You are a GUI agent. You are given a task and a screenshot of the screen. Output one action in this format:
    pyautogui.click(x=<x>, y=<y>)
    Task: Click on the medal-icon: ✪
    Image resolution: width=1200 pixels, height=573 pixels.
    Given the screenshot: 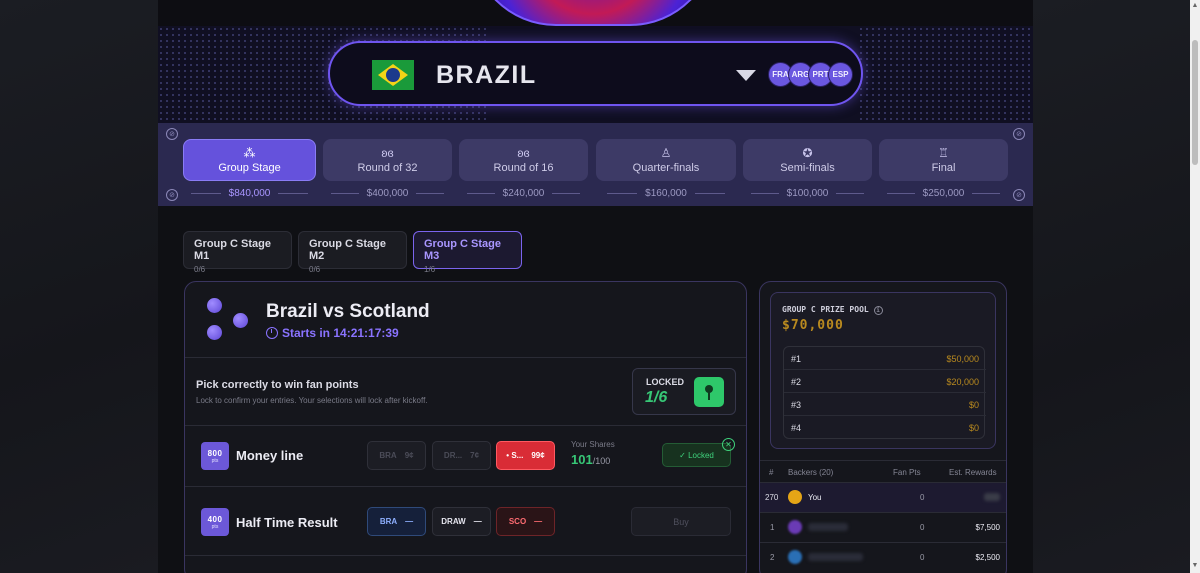 What is the action you would take?
    pyautogui.click(x=807, y=152)
    